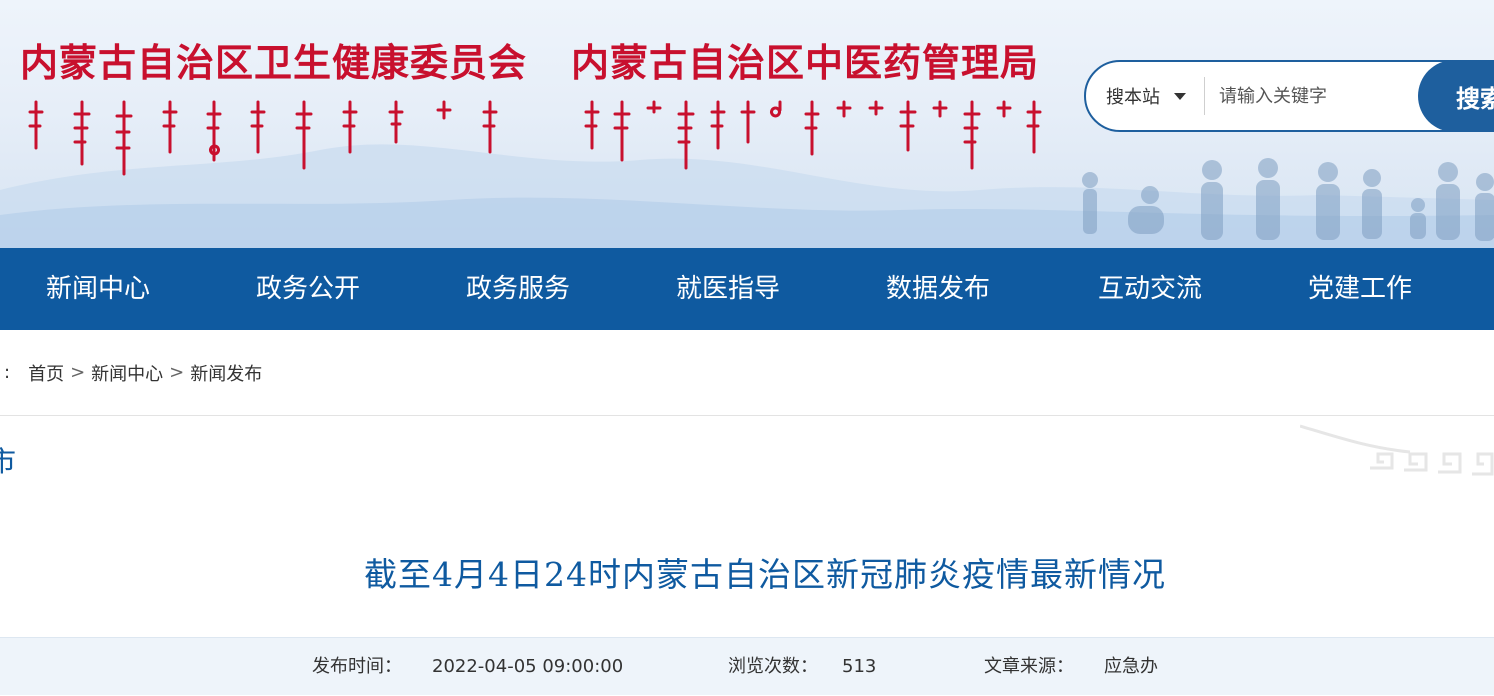 The height and width of the screenshot is (696, 1494). I want to click on mongolian-title-left, so click(263, 138).